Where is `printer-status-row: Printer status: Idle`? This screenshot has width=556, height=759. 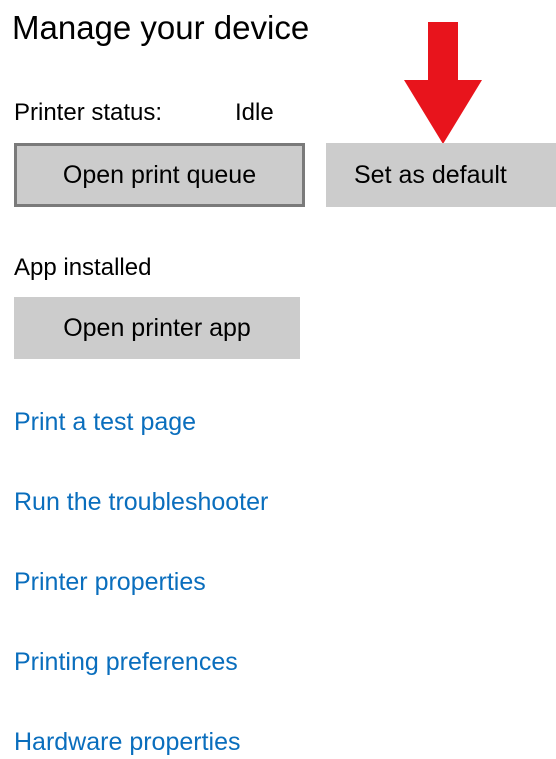
printer-status-row: Printer status: Idle is located at coordinates (144, 113).